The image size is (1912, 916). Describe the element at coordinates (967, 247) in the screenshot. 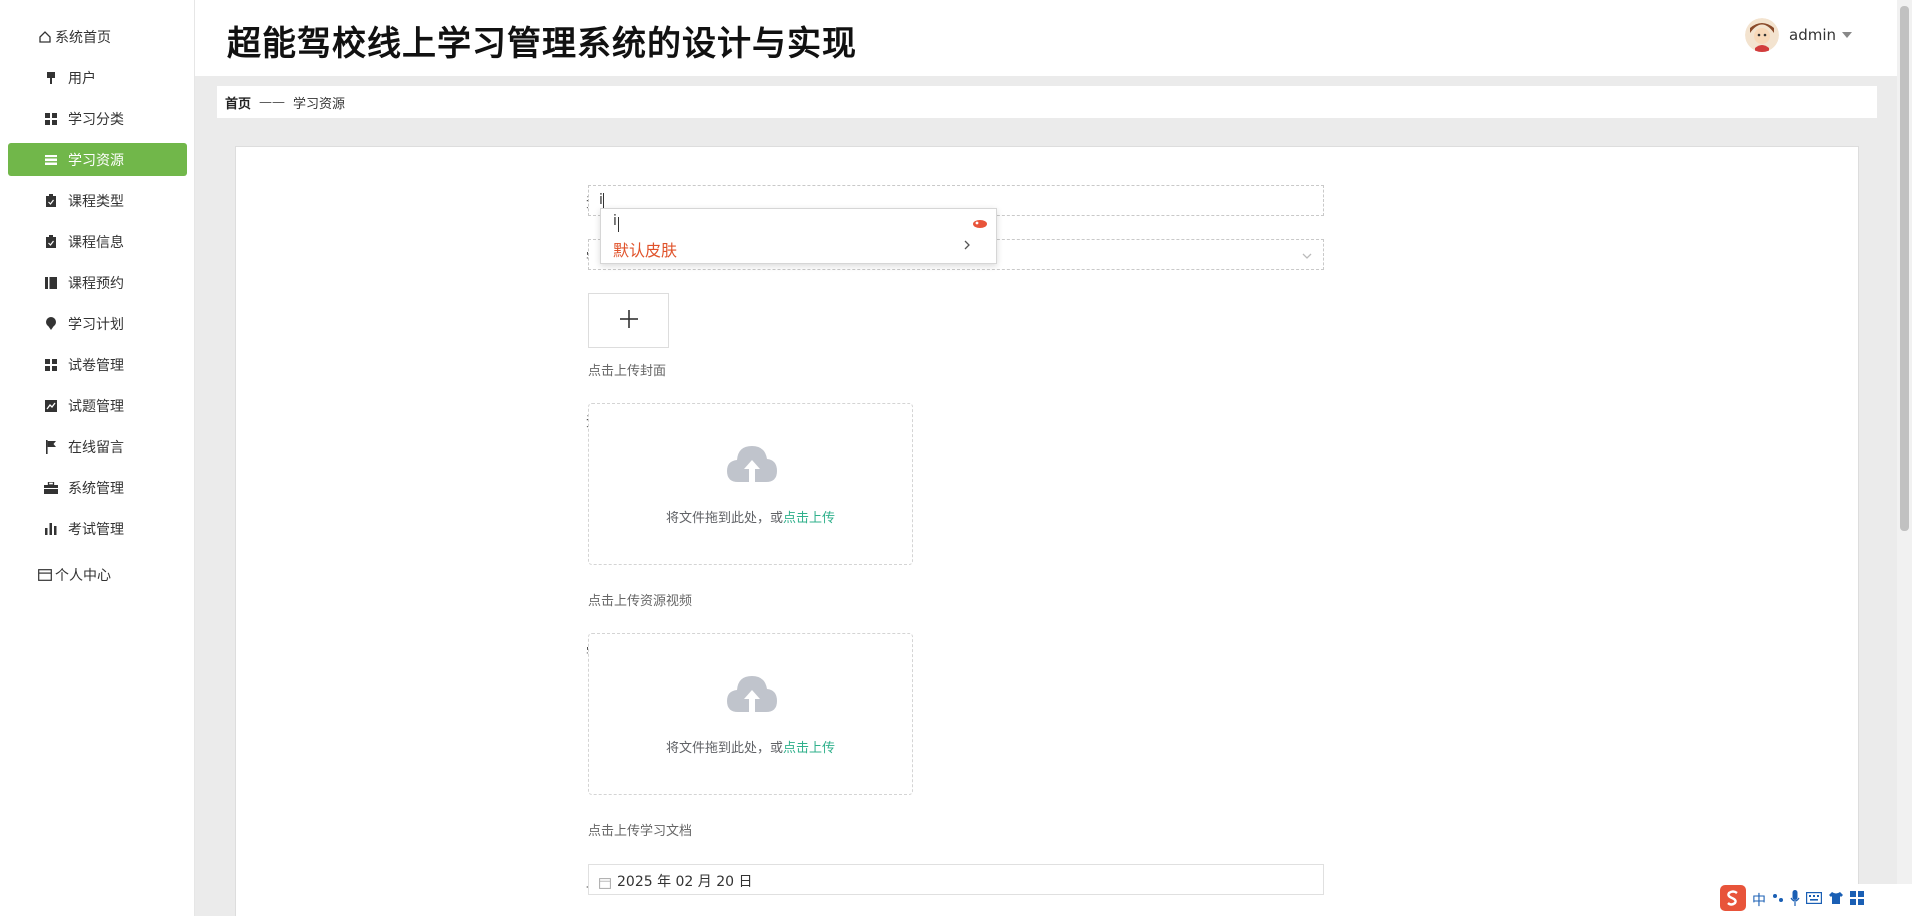

I see `ime-next-icon` at that location.